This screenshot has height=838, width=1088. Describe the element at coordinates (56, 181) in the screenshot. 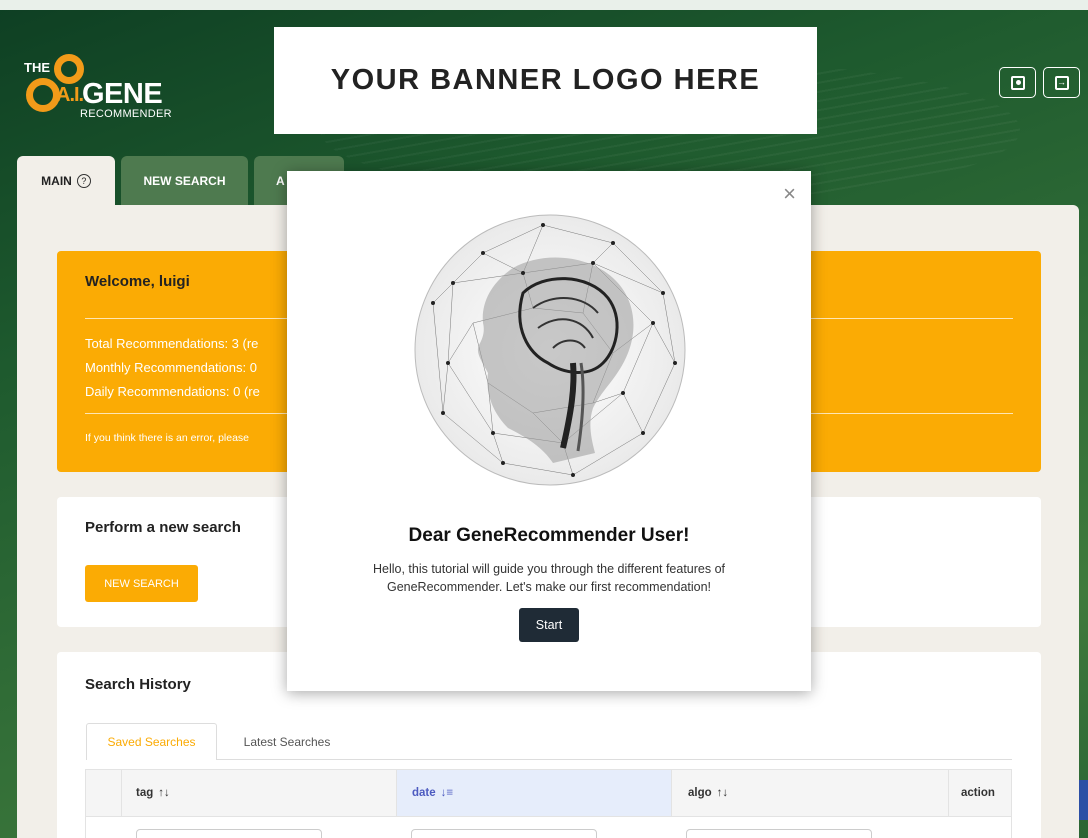

I see `tab-main-label: MAIN` at that location.